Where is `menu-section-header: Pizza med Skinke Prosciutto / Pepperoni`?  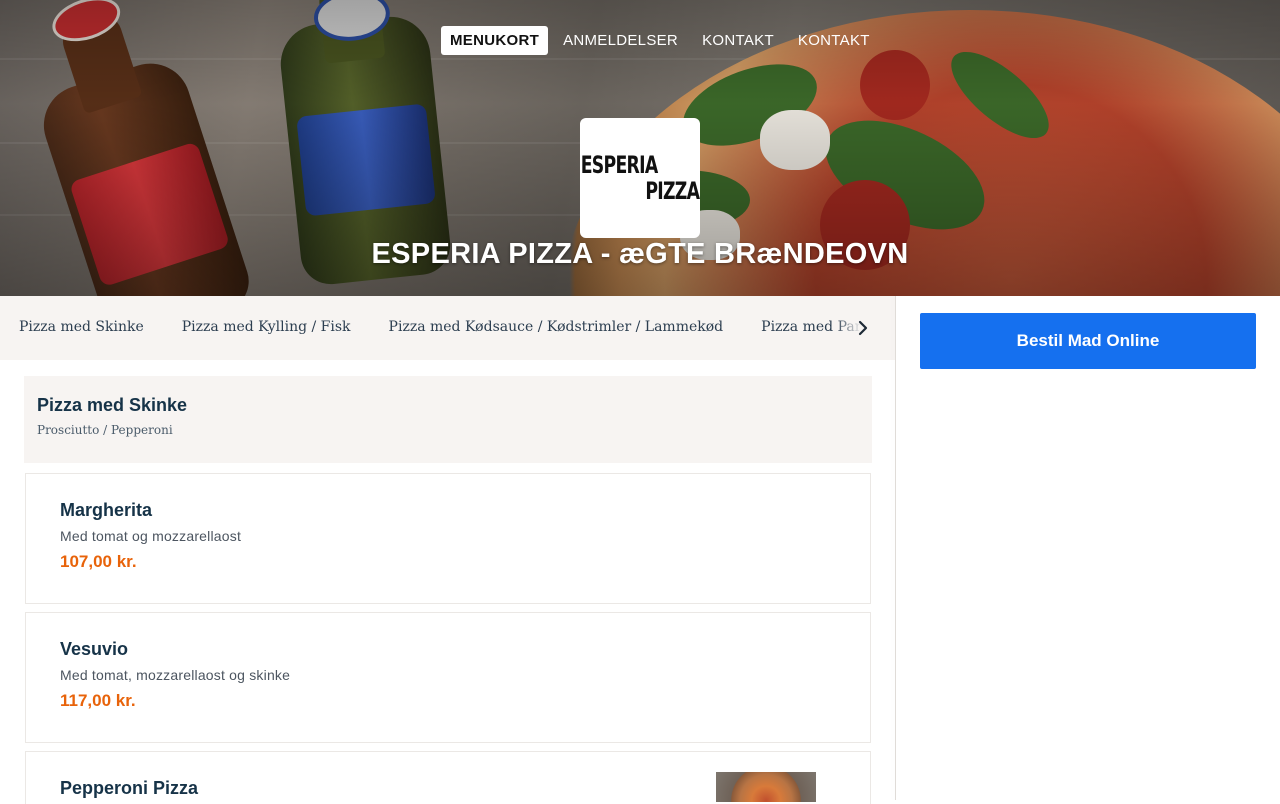 menu-section-header: Pizza med Skinke Prosciutto / Pepperoni is located at coordinates (448, 419).